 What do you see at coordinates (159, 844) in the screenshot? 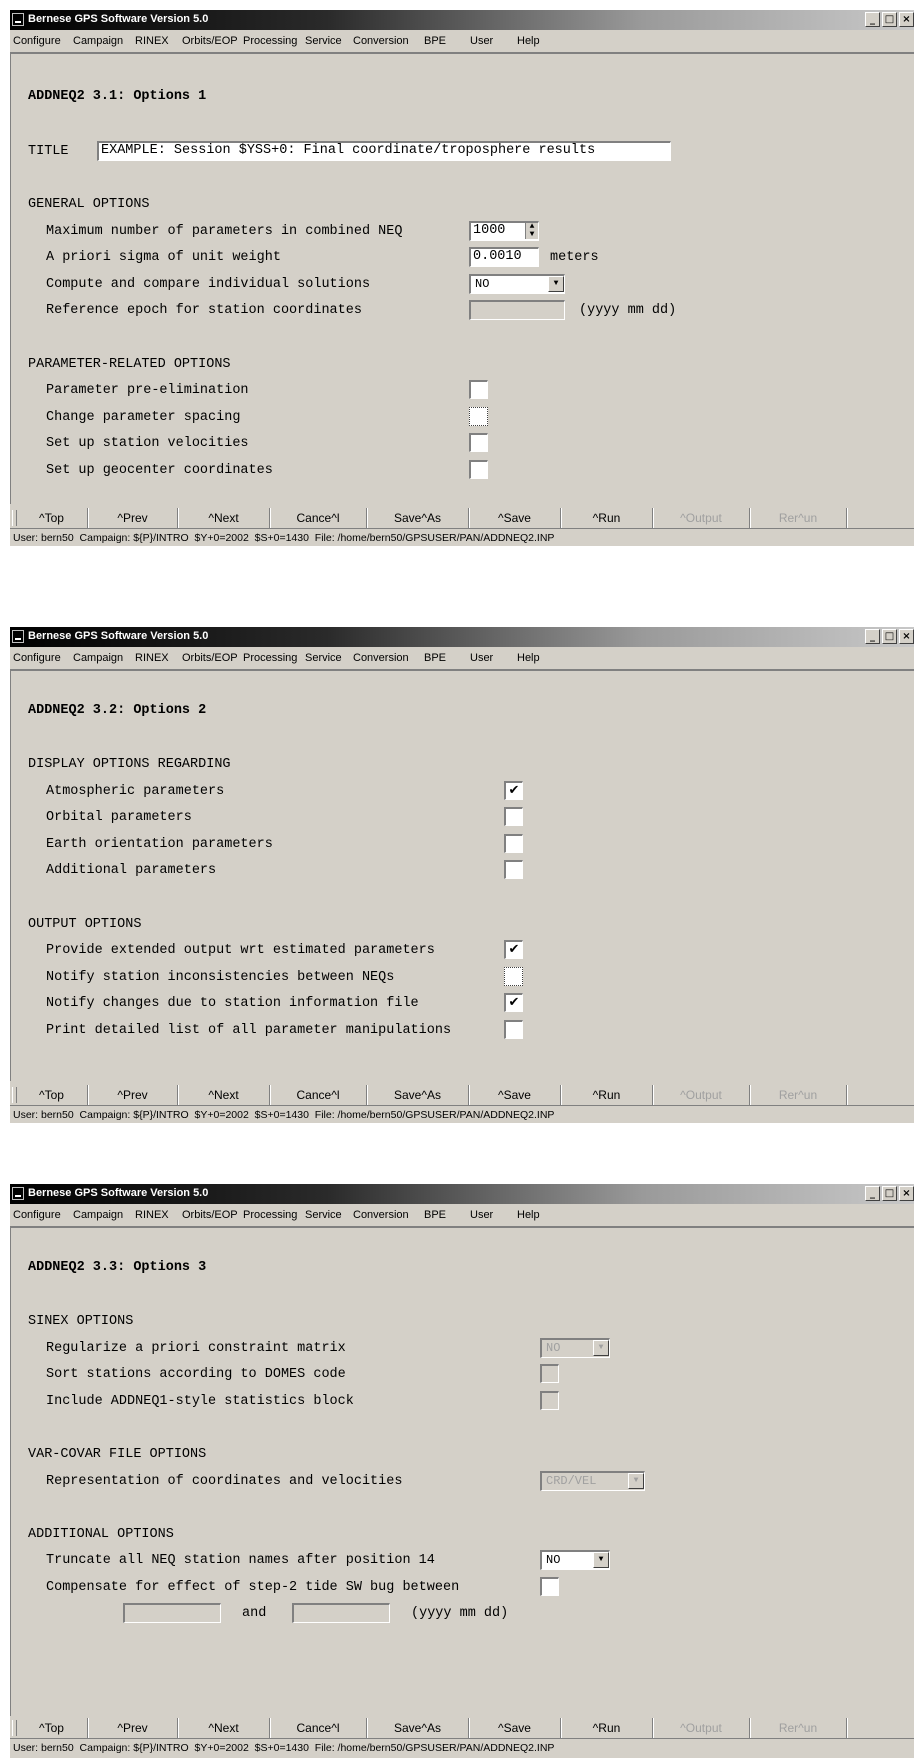
I see `earth-orientation-label: Earth orientation parameters` at bounding box center [159, 844].